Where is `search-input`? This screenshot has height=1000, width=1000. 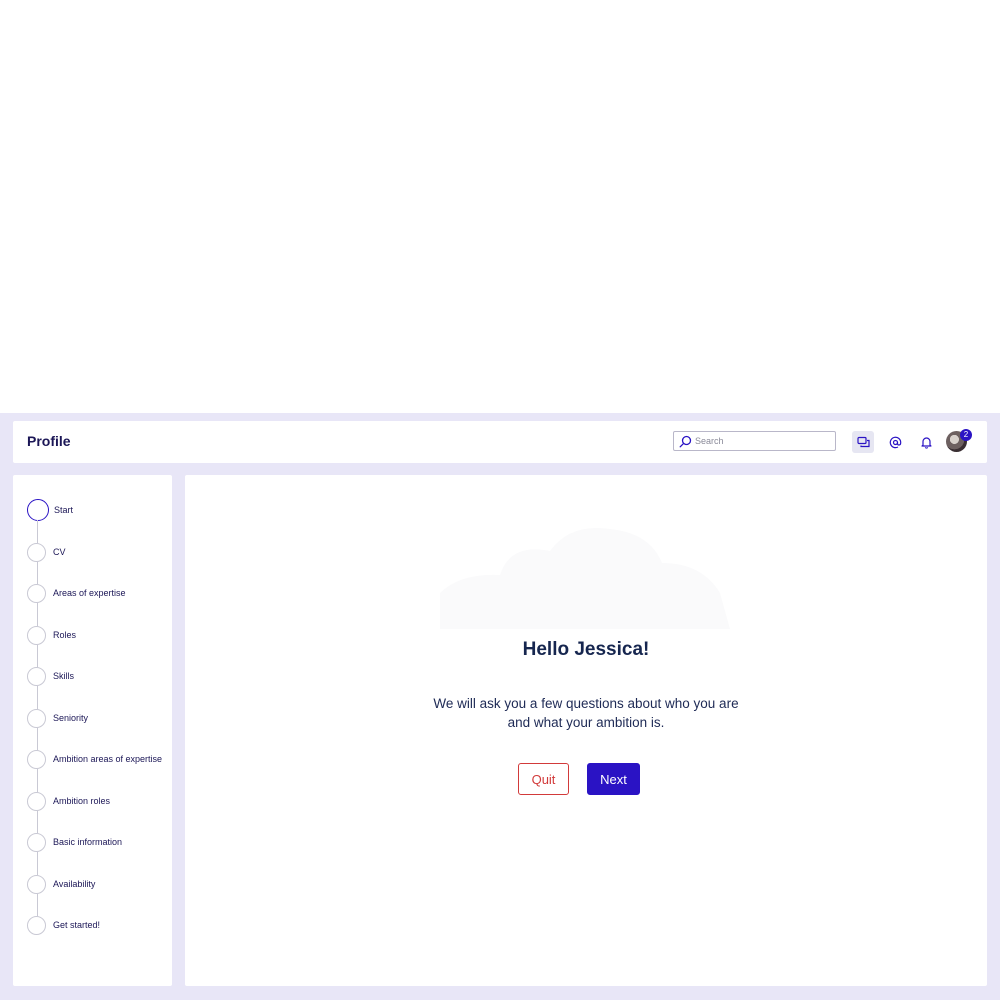
search-input is located at coordinates (762, 441).